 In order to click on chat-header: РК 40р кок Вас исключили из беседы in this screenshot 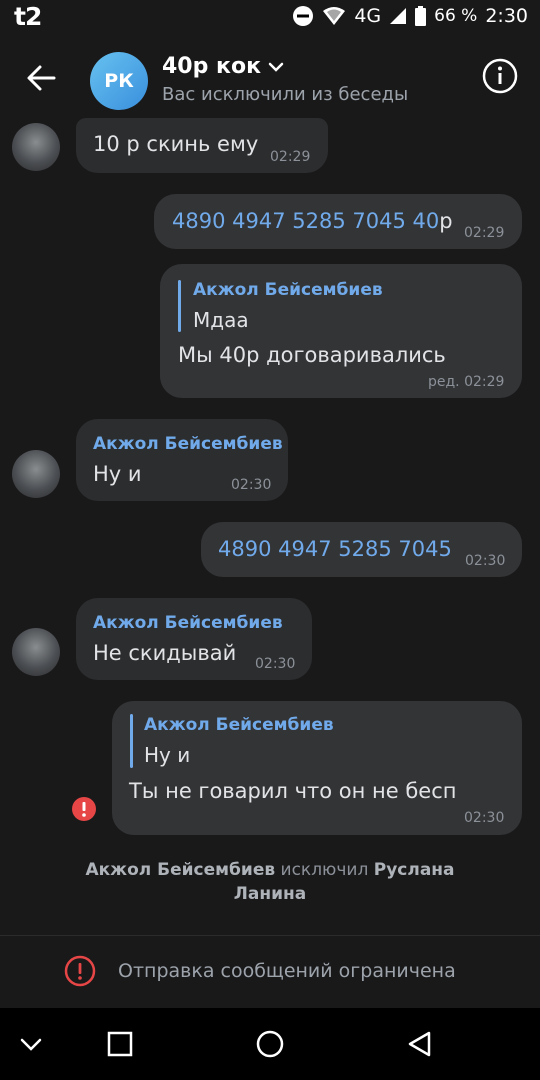, I will do `click(270, 78)`.